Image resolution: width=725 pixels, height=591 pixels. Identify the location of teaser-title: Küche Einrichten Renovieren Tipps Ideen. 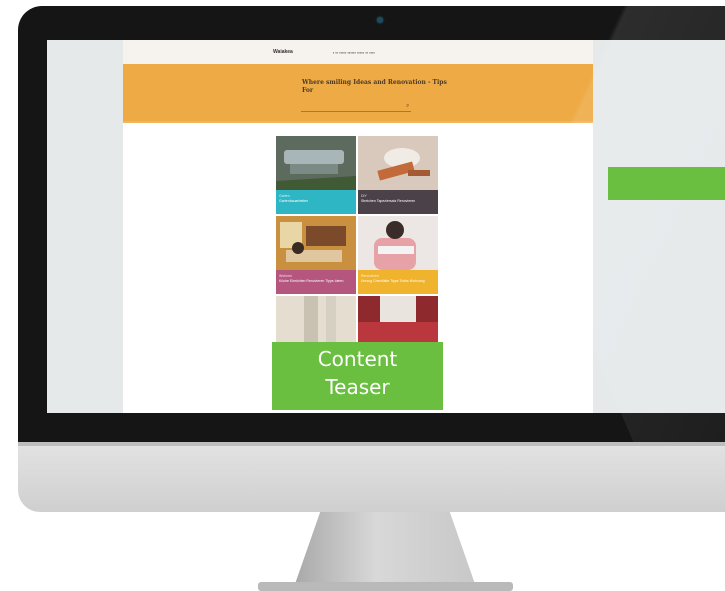
(311, 281).